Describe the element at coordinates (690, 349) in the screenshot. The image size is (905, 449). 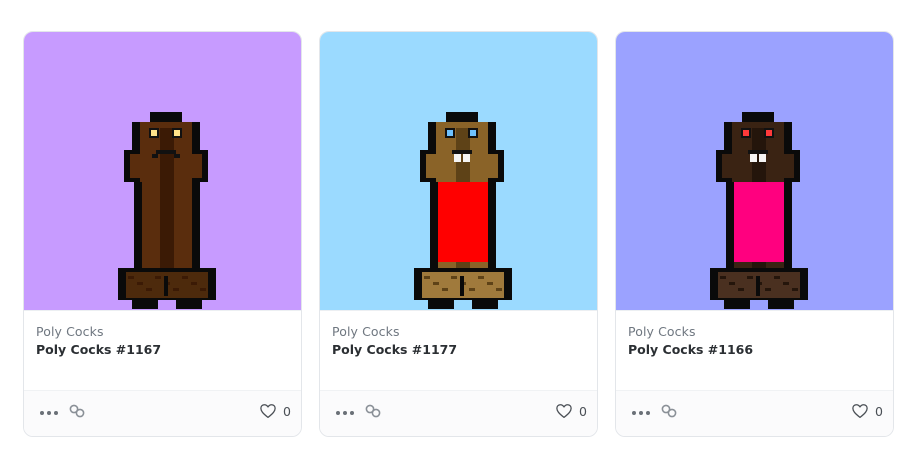
I see `item-name: Poly Cocks #1166` at that location.